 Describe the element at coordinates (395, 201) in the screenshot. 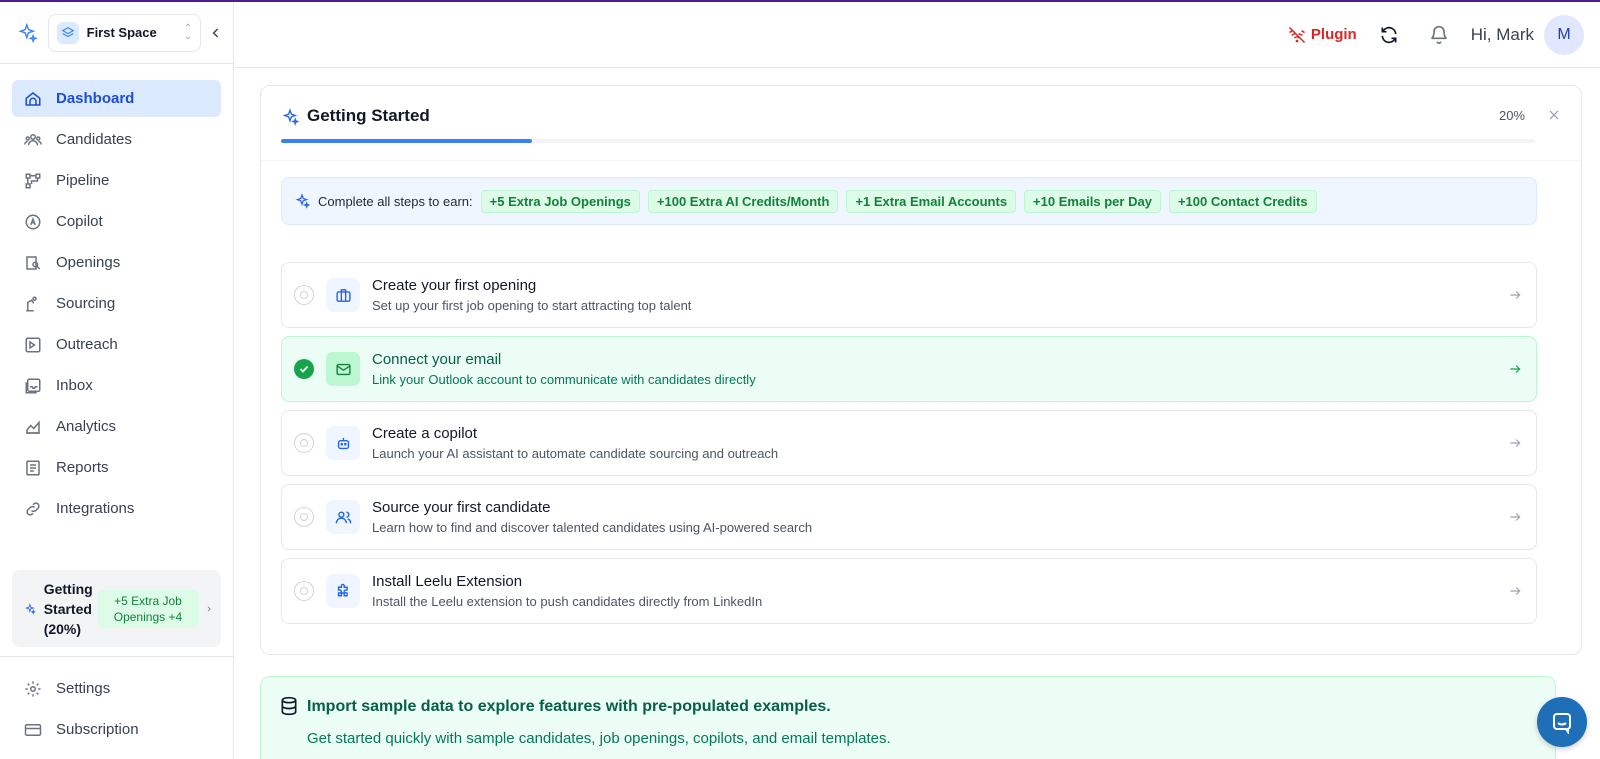

I see `rewards-label: Complete all steps to earn:` at that location.